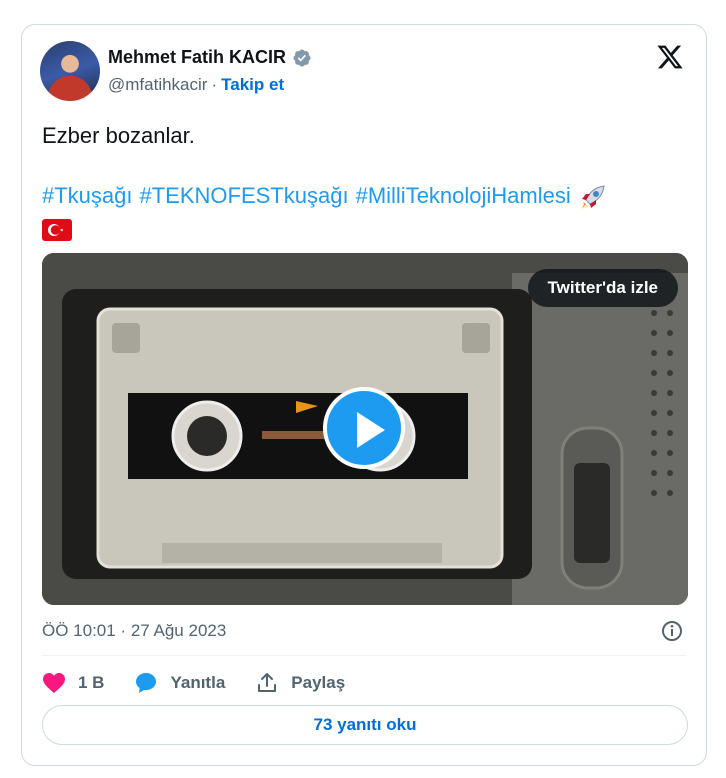  Describe the element at coordinates (197, 57) in the screenshot. I see `author-name: Mehmet Fatih KACIR` at that location.